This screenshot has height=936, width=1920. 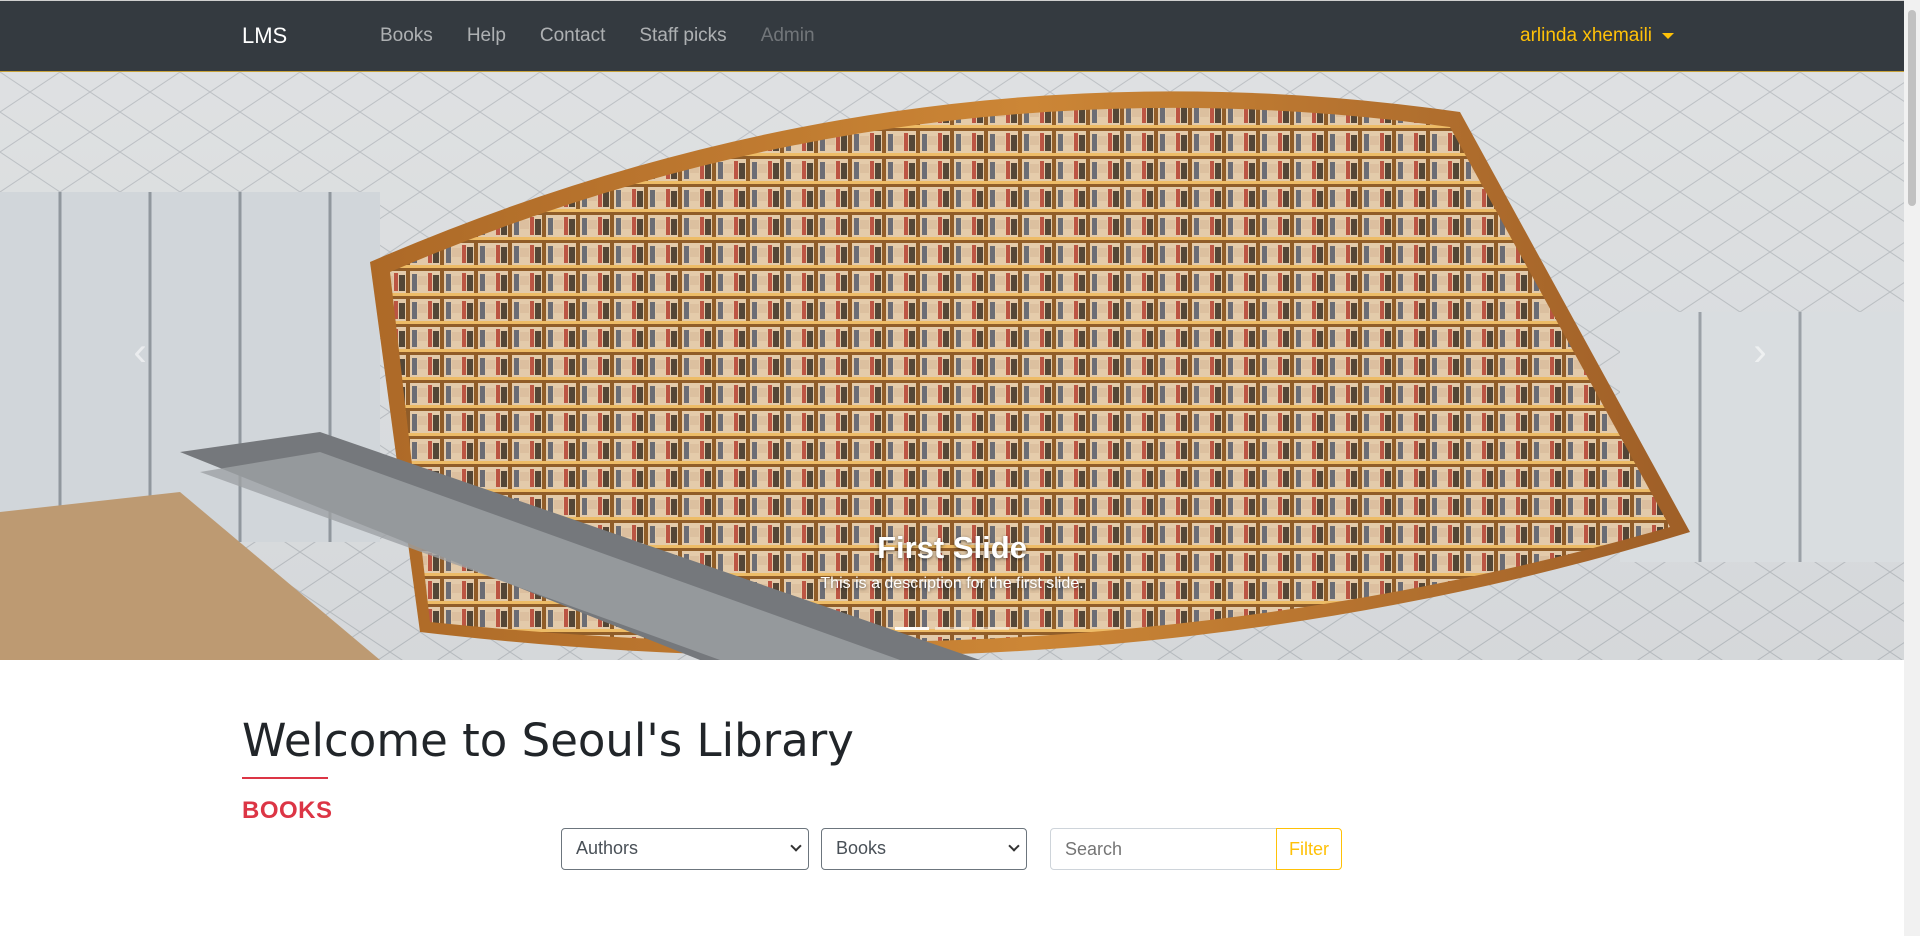 What do you see at coordinates (486, 36) in the screenshot?
I see `nav-link-help: Help` at bounding box center [486, 36].